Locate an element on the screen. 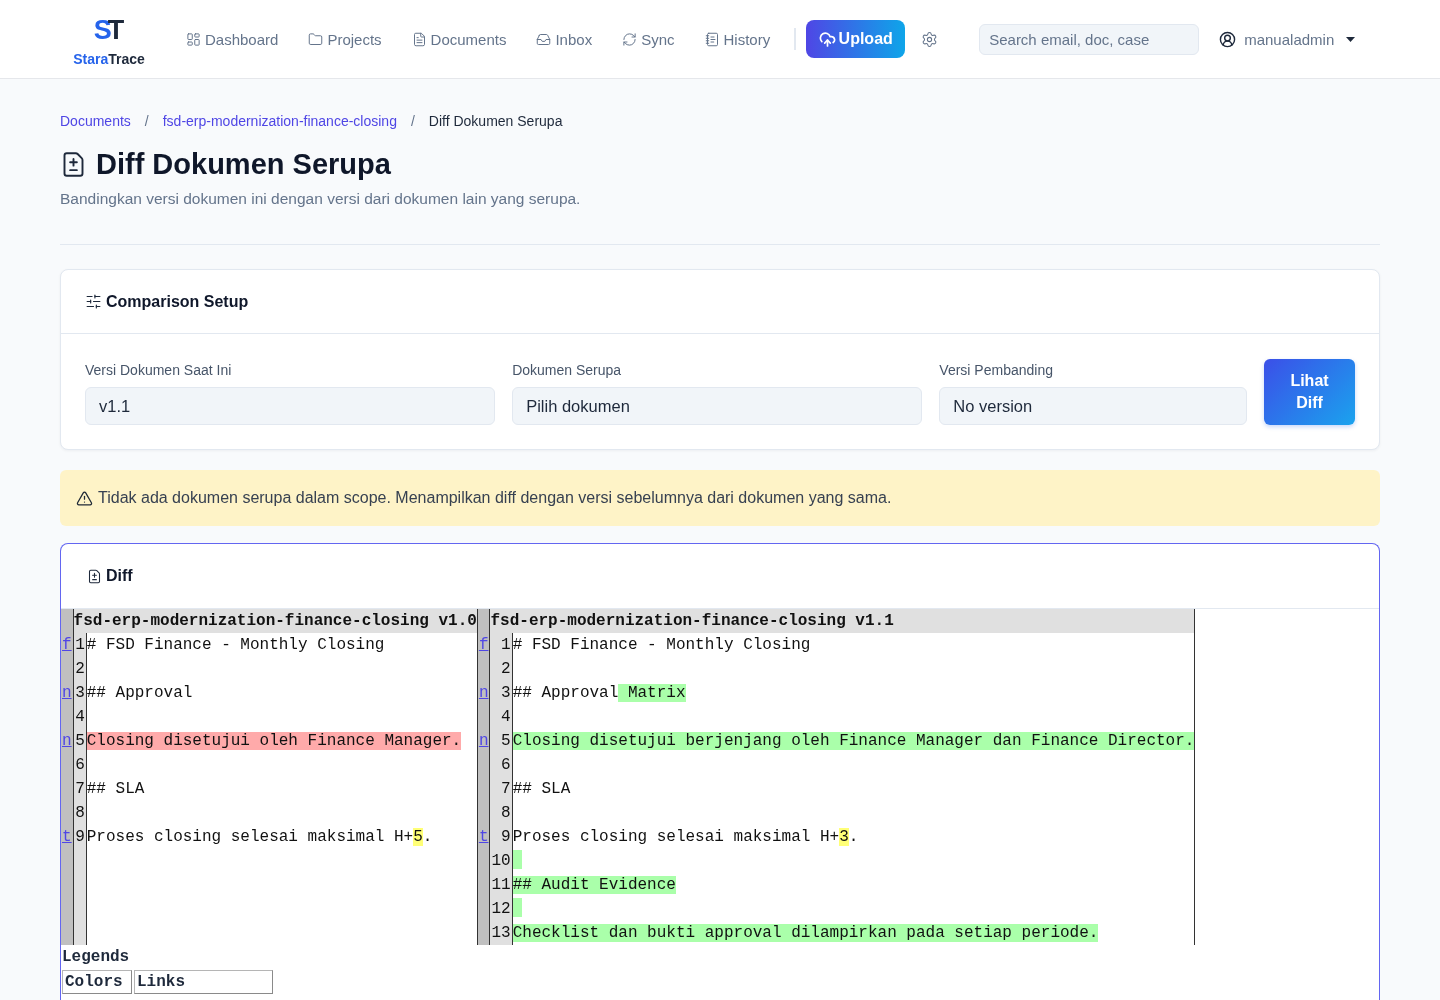 The image size is (1440, 1000). added-text: ## Audit Evidence is located at coordinates (594, 885).